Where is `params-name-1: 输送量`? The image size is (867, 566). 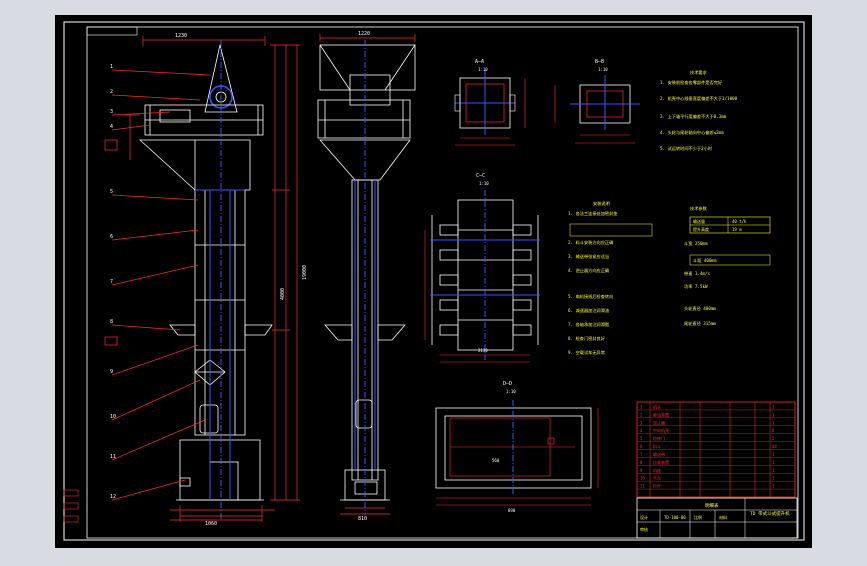
params-name-1: 输送量 is located at coordinates (699, 221).